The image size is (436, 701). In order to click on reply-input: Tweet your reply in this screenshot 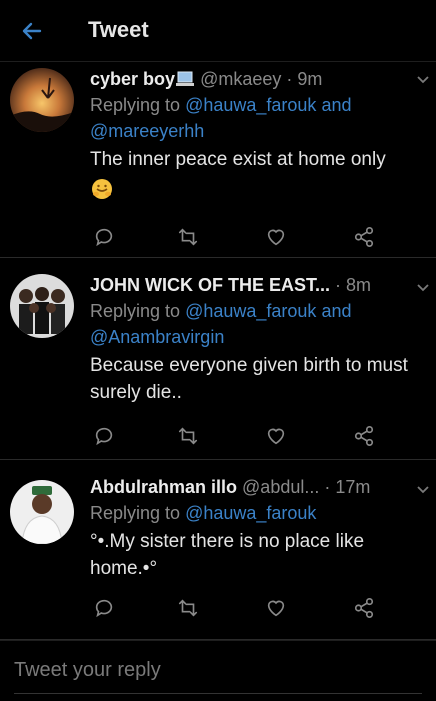, I will do `click(87, 670)`.